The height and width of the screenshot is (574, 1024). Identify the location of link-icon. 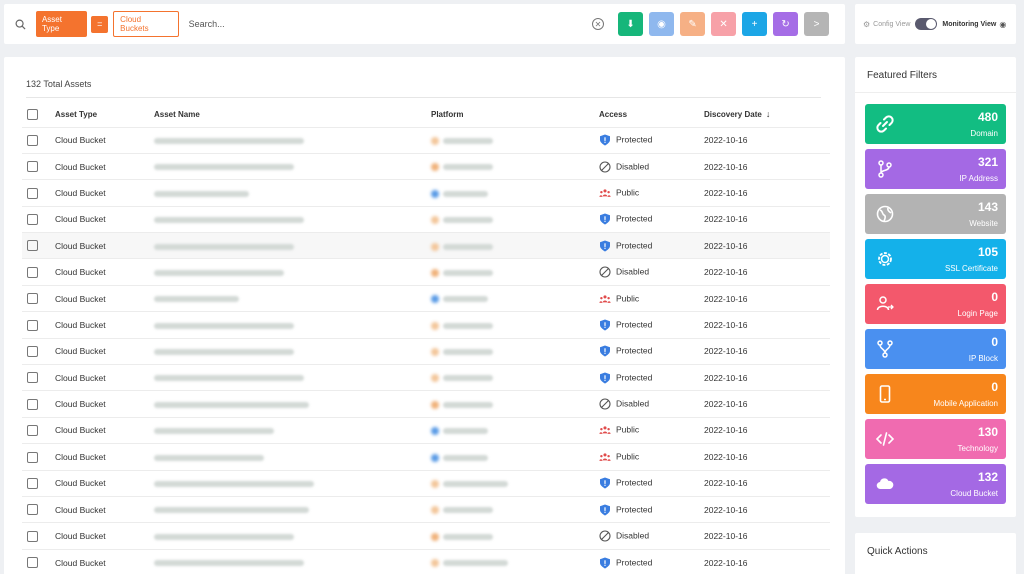
(885, 124).